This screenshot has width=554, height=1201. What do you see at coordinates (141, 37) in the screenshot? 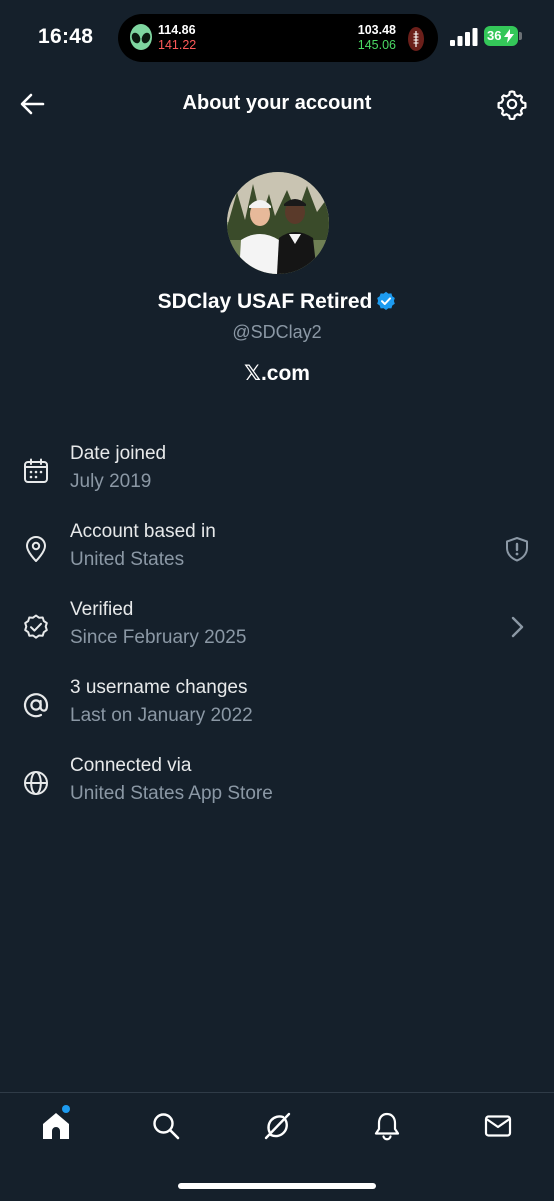
I see `alien-logo-icon` at bounding box center [141, 37].